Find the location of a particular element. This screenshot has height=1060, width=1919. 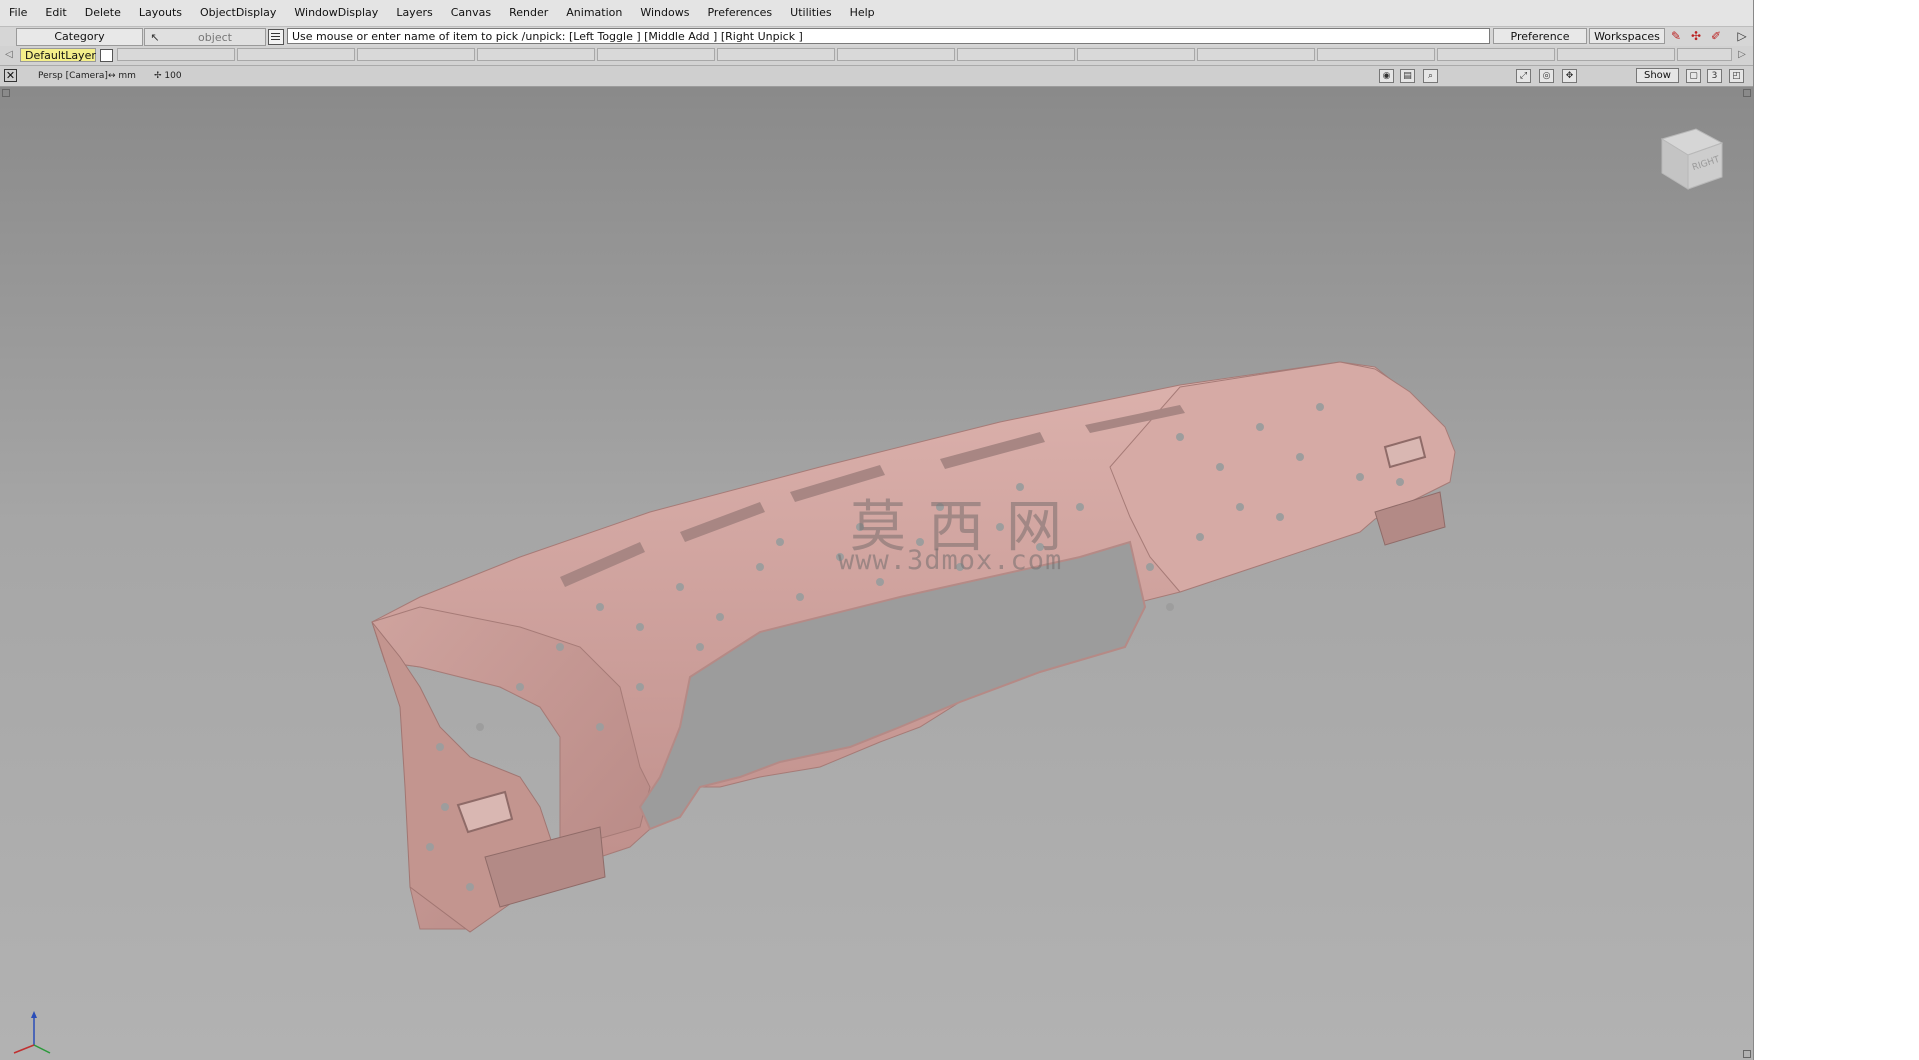

menu-preferences: Preferences is located at coordinates (739, 13).